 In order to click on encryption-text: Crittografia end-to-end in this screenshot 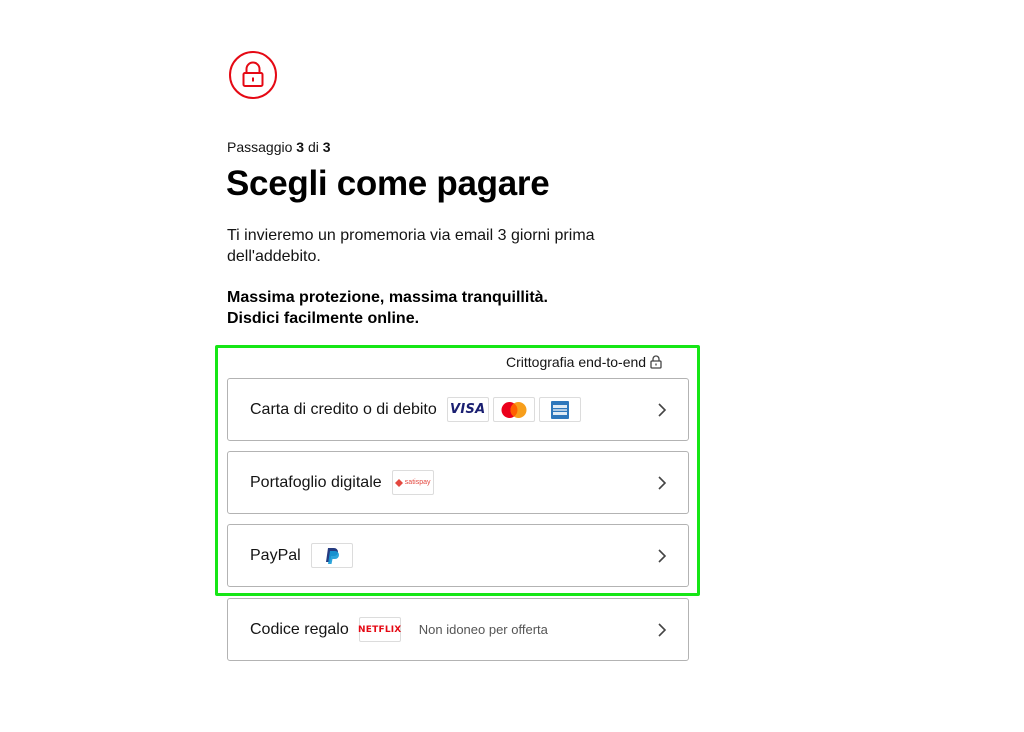, I will do `click(576, 362)`.